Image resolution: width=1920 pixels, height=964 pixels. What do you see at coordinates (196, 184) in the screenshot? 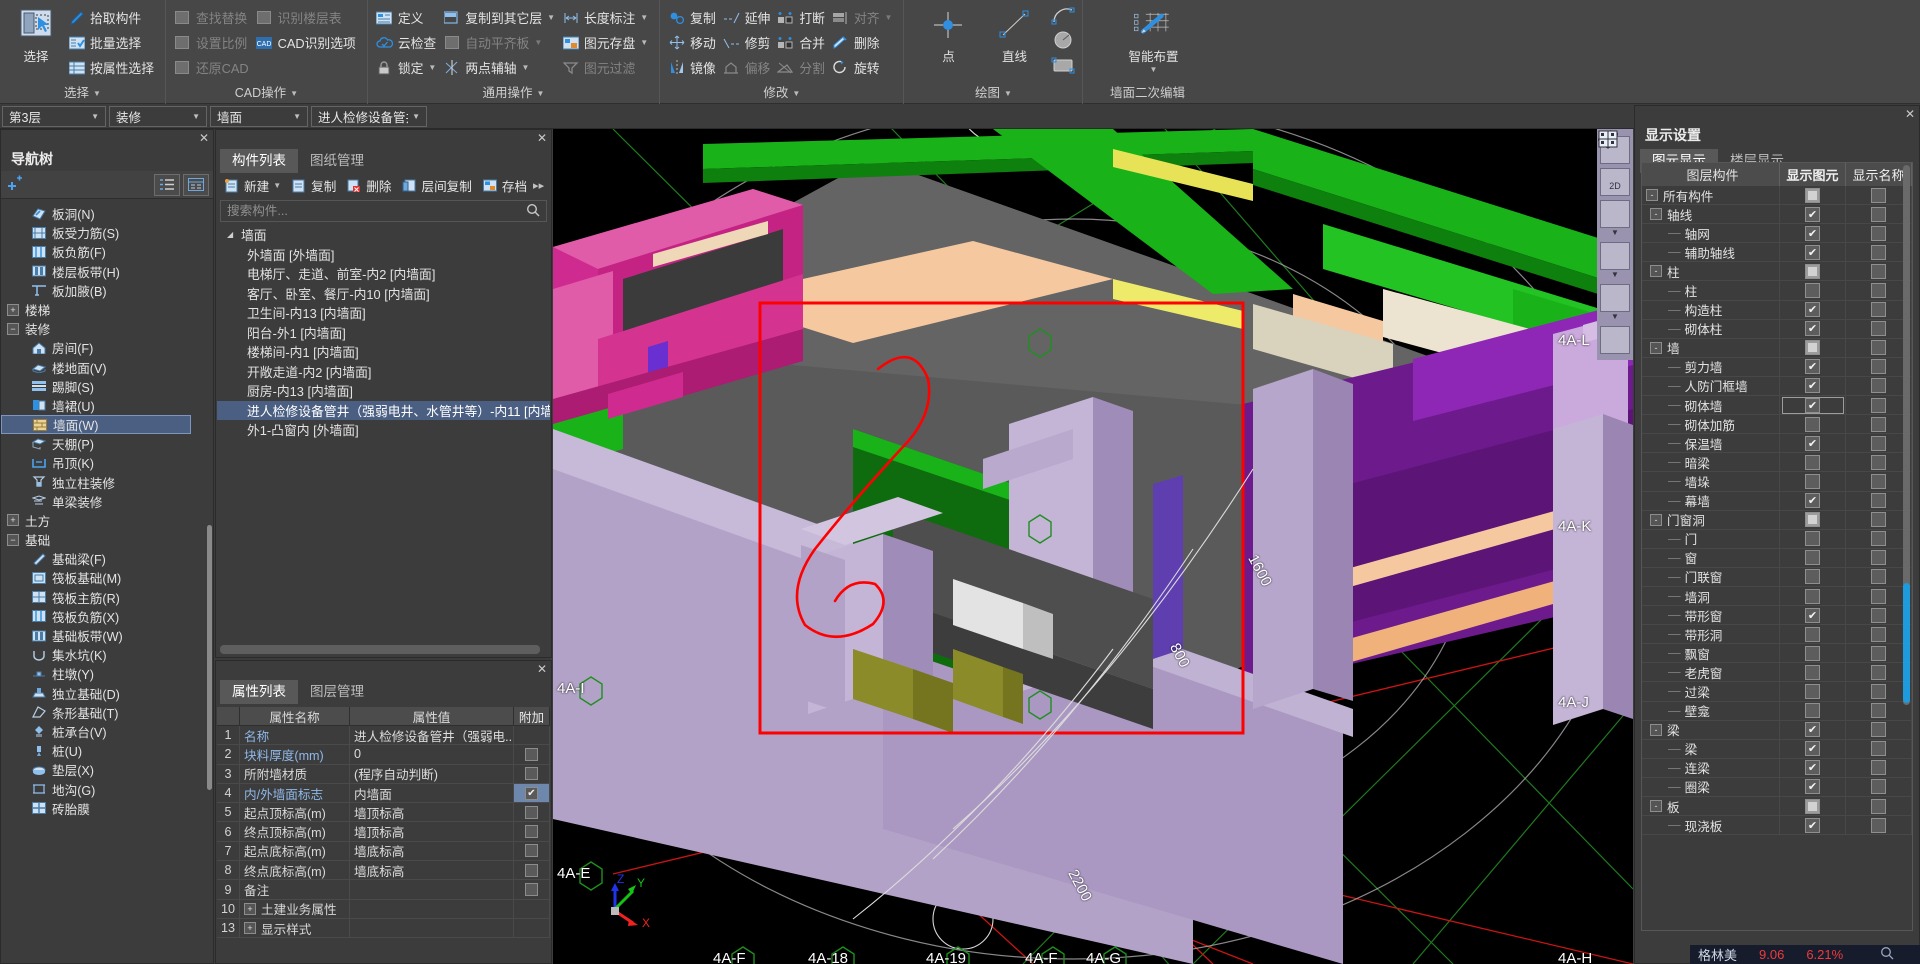
I see `detail-view-icon` at bounding box center [196, 184].